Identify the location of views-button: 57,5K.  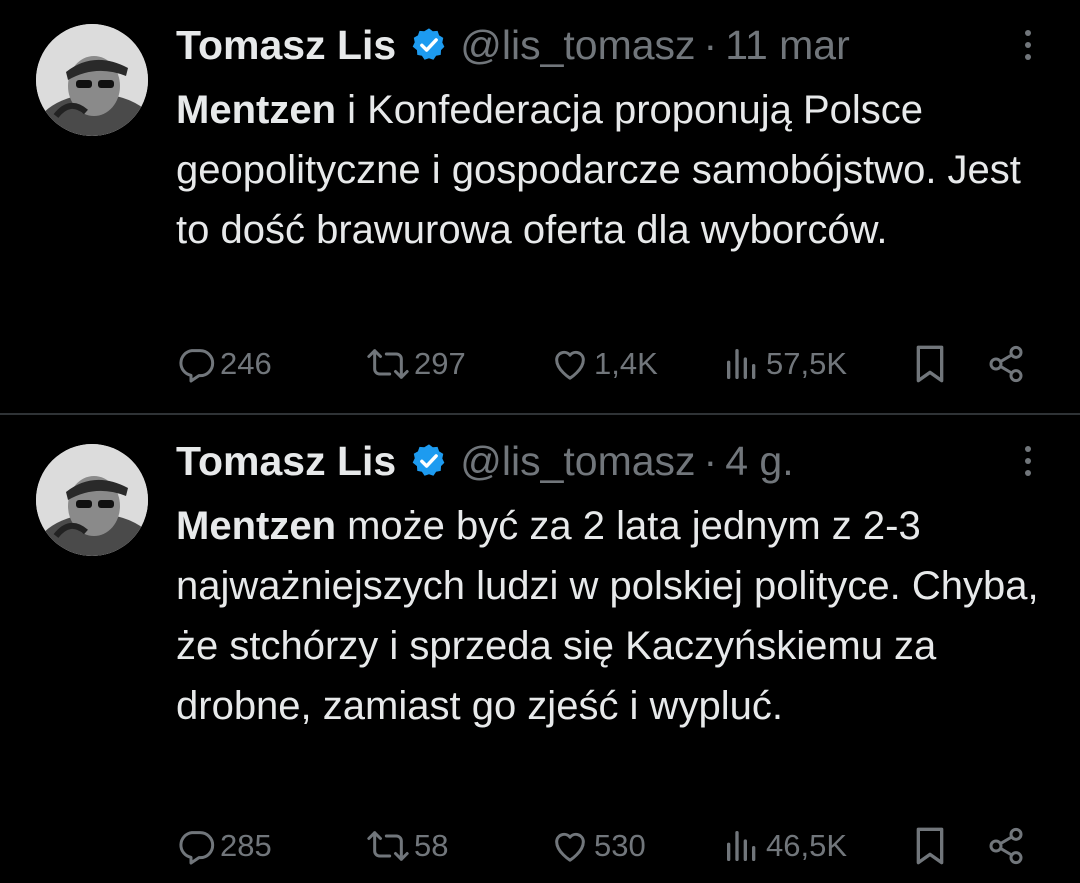
(784, 364).